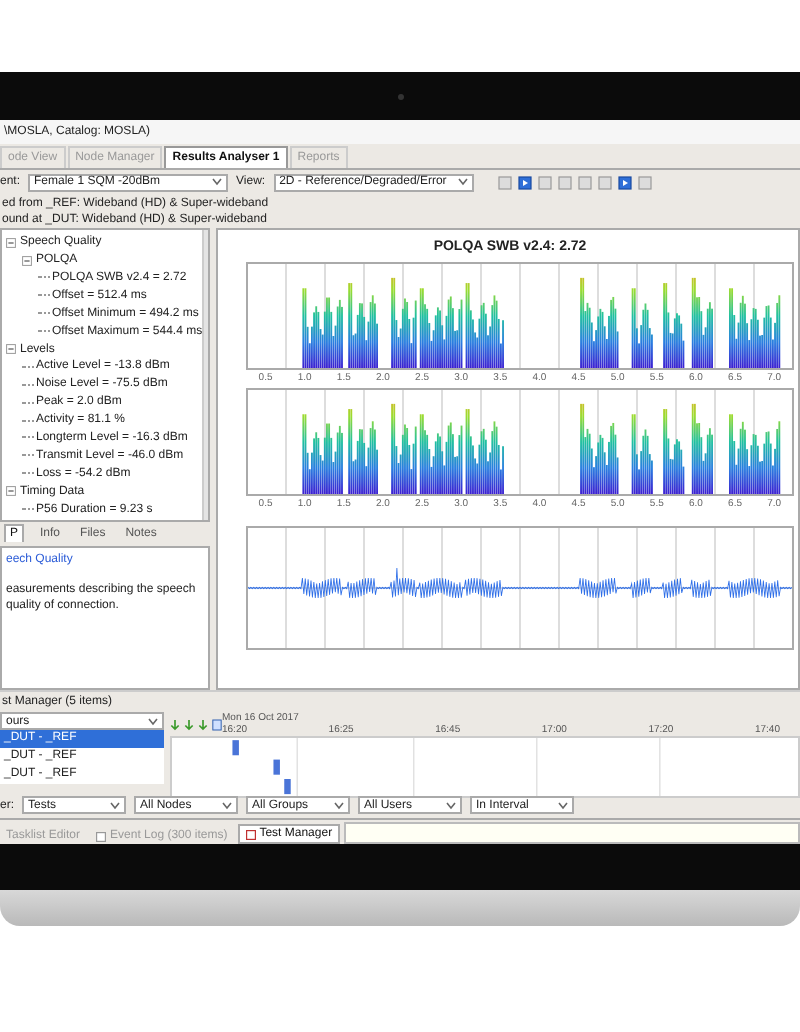 The width and height of the screenshot is (800, 1032). I want to click on document-icon, so click(217, 725).